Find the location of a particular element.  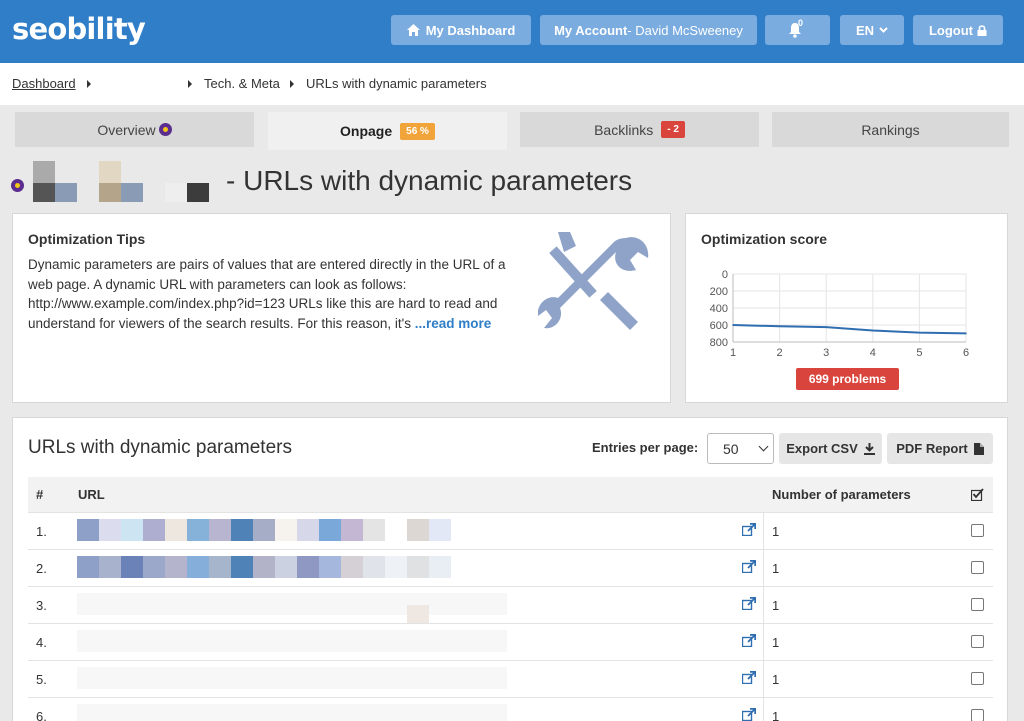

x-tick-label: 5 is located at coordinates (919, 353).